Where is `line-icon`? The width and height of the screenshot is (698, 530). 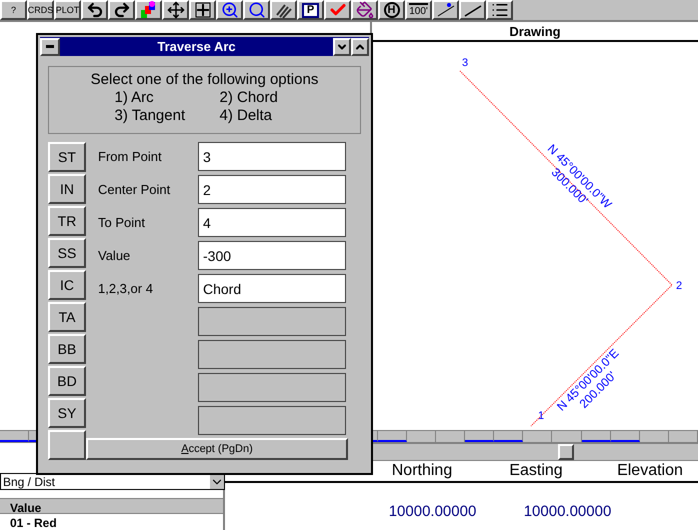
line-icon is located at coordinates (445, 10).